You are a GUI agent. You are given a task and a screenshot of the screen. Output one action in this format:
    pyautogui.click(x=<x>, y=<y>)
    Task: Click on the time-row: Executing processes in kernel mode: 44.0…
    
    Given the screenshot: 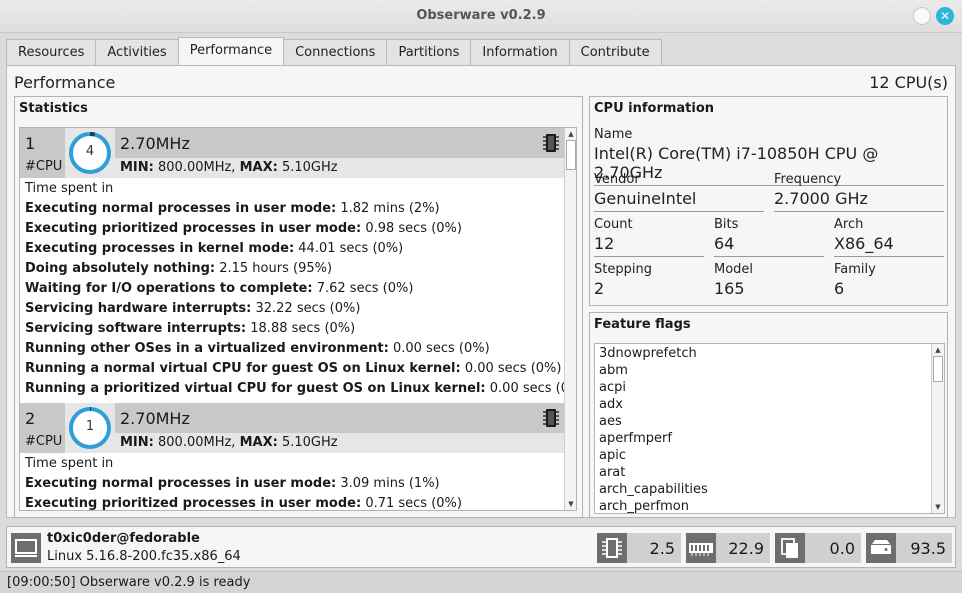 What is the action you would take?
    pyautogui.click(x=214, y=248)
    